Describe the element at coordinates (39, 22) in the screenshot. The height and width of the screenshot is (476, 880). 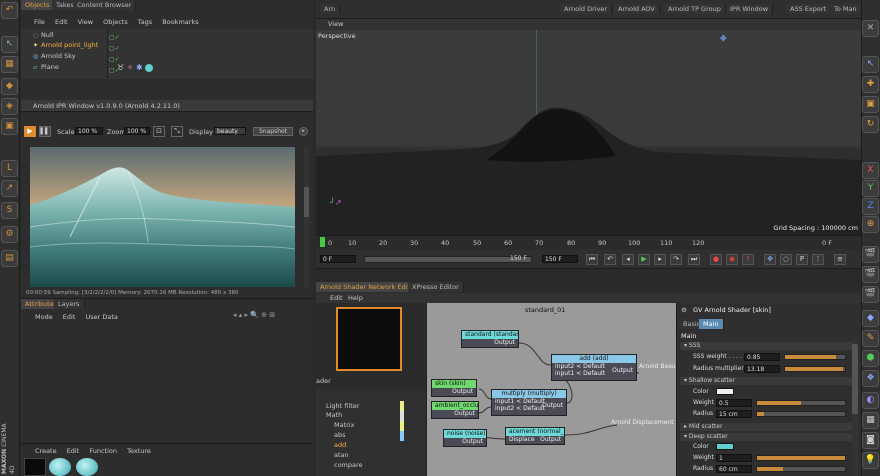
I see `menu-file: File` at that location.